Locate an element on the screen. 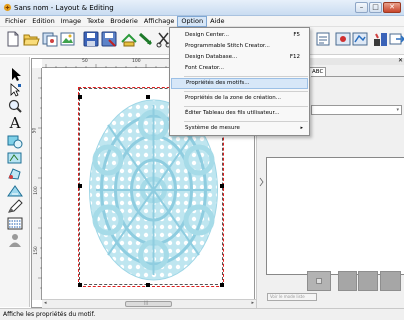  stitch-pattern-icon is located at coordinates (15, 223).